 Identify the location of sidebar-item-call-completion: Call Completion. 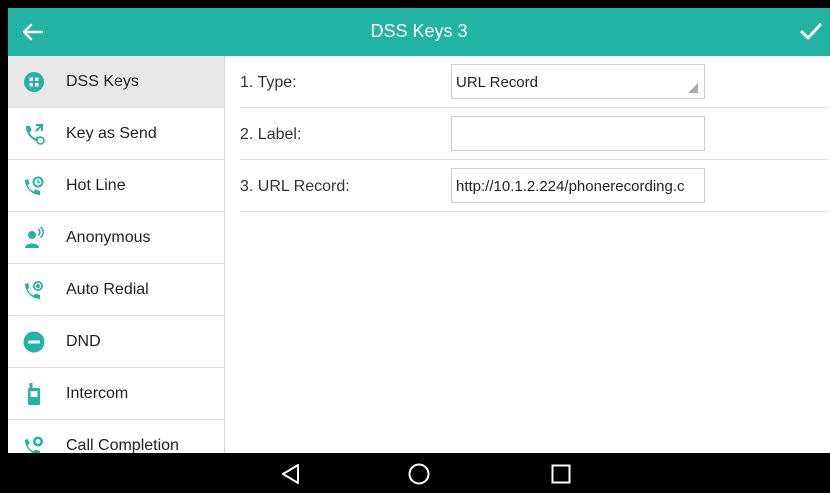
(116, 436).